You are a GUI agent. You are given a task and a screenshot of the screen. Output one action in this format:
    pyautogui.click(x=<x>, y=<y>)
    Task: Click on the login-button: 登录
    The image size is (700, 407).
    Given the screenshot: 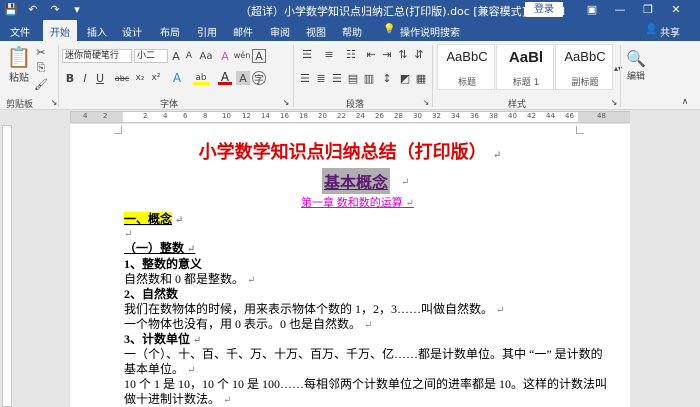 What is the action you would take?
    pyautogui.click(x=544, y=9)
    